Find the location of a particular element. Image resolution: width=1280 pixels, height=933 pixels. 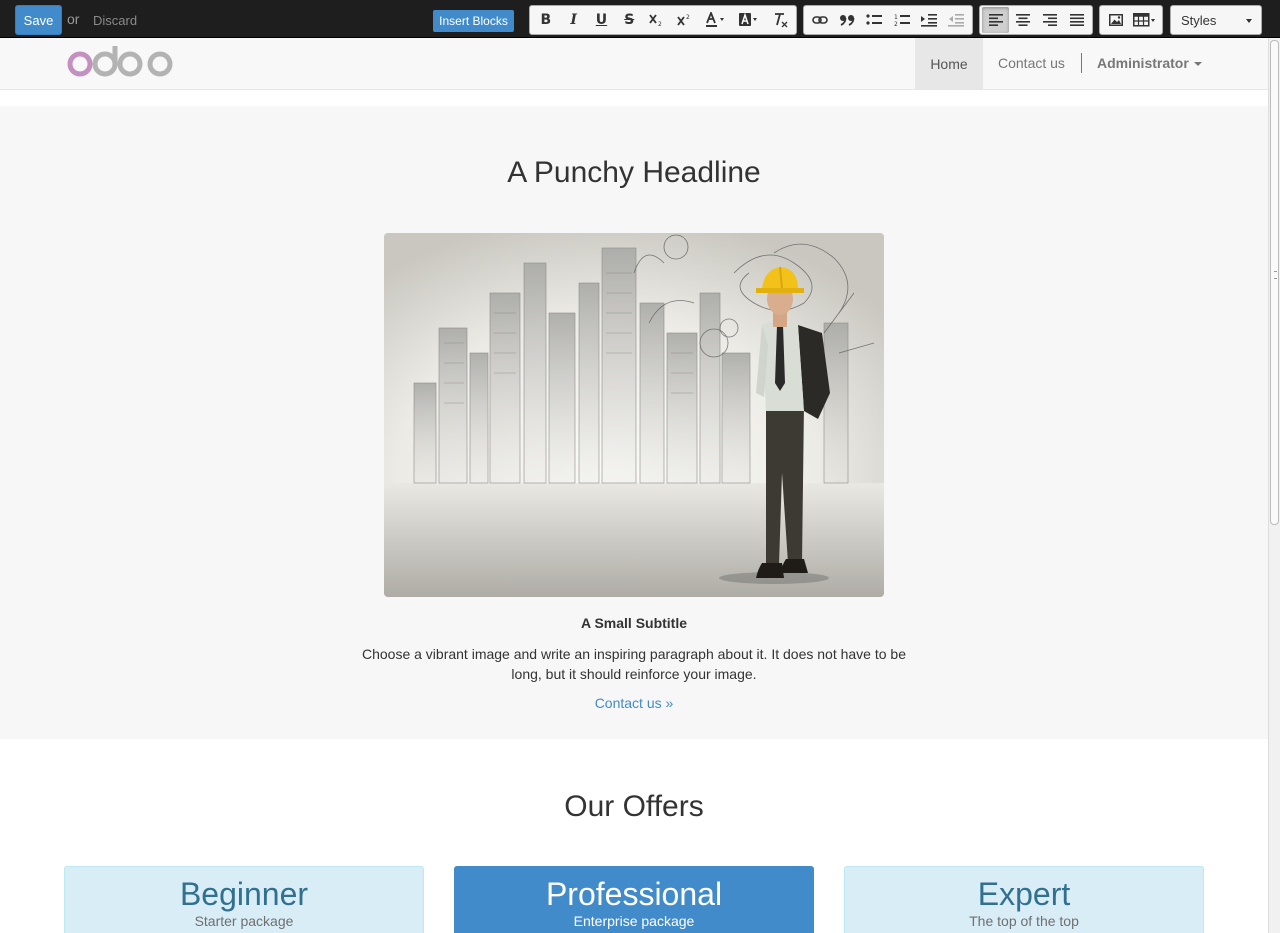

align-justify-icon is located at coordinates (1076, 20).